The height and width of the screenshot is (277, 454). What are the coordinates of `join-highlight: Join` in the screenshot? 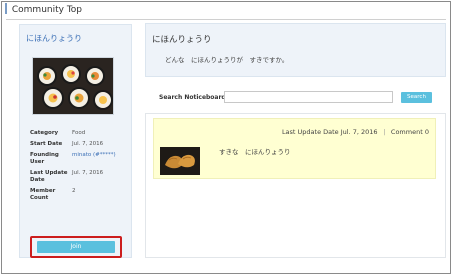 It's located at (76, 247).